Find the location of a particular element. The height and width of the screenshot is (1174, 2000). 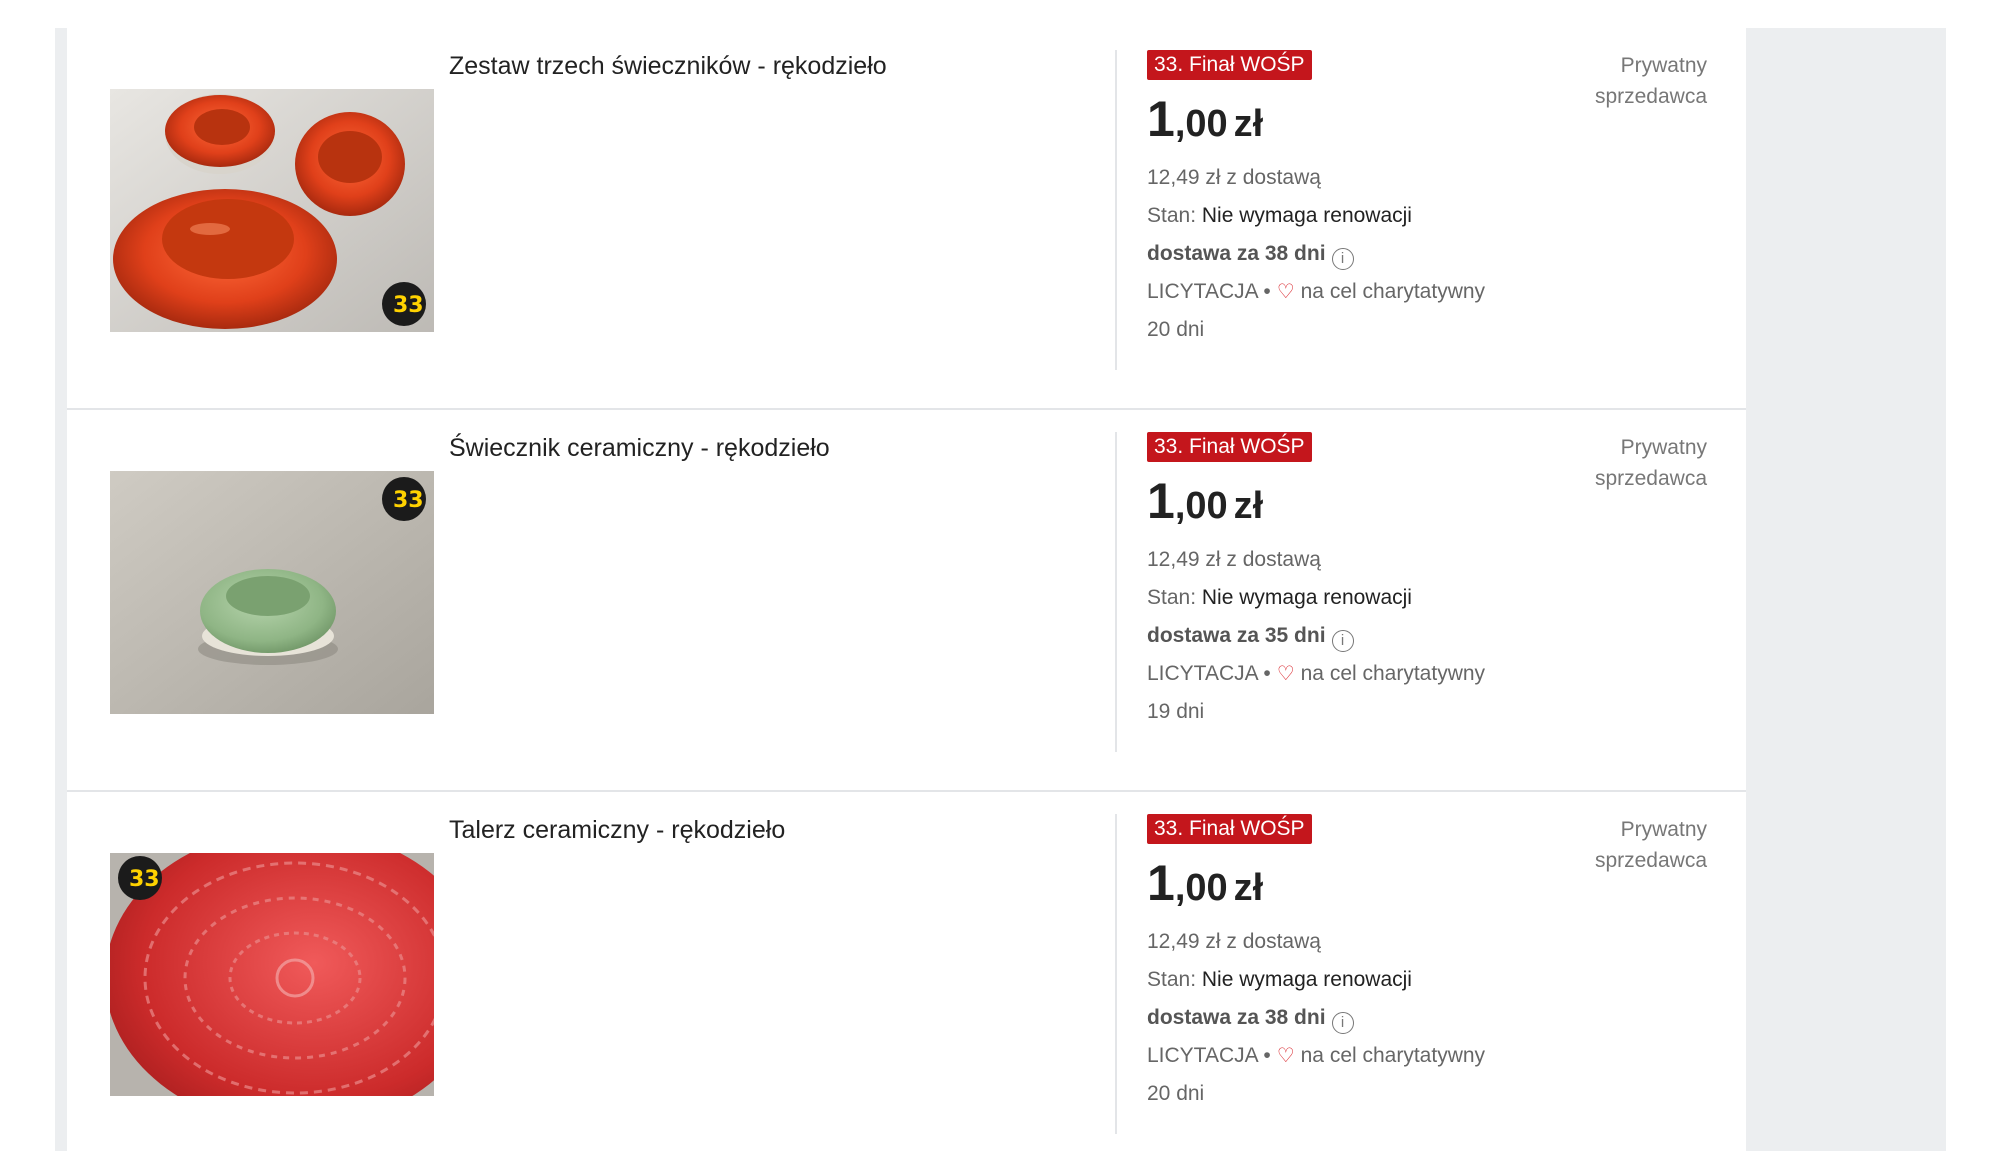

delivery-time: dostawa za 35 dni i is located at coordinates (1377, 636).